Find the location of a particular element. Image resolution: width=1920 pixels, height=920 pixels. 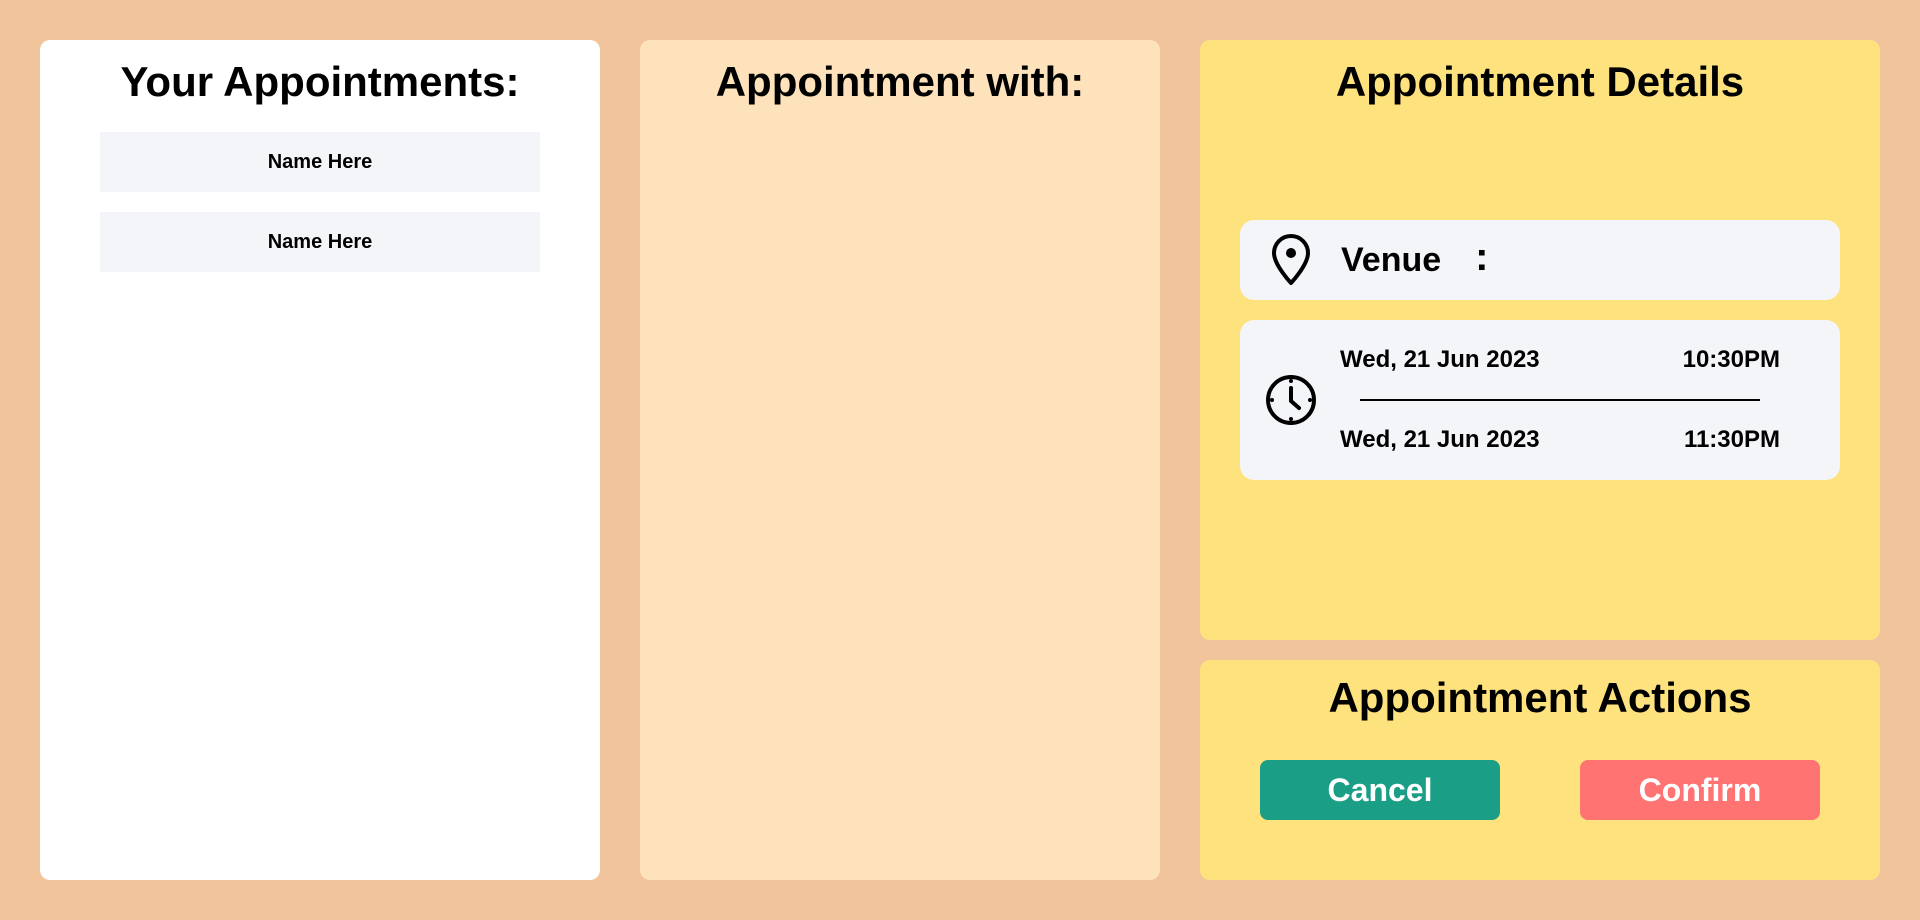

map-pin-icon is located at coordinates (1291, 260).